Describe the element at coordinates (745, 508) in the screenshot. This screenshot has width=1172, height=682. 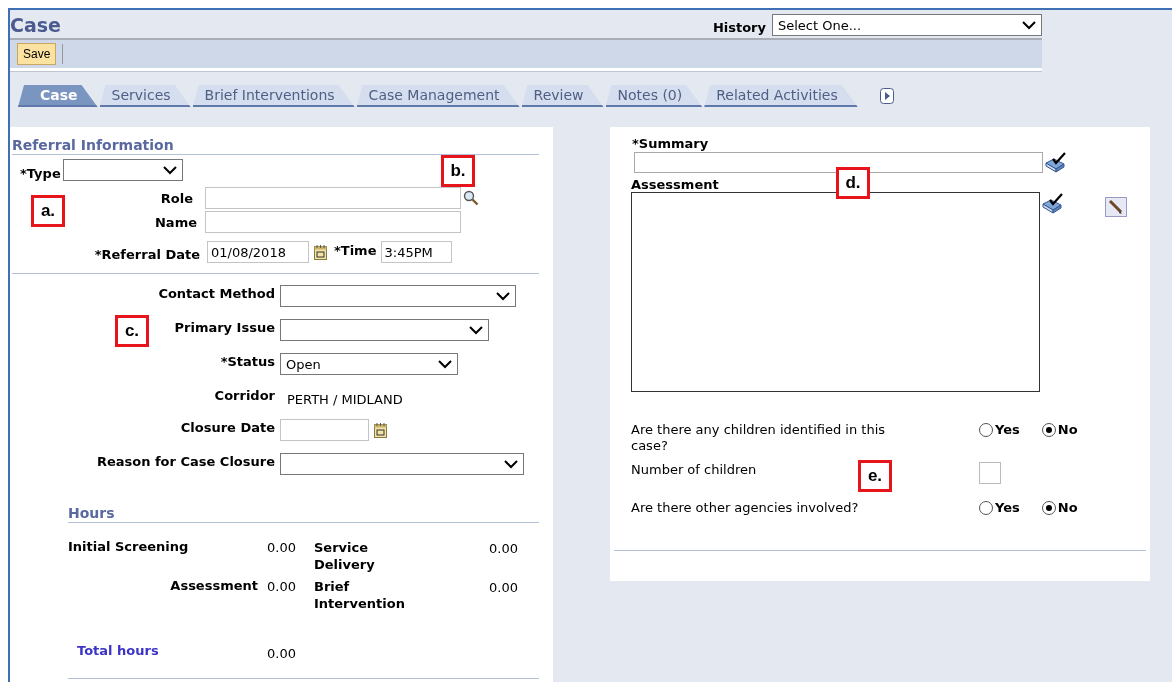
I see `question-text: Are there other agencies involved?` at that location.